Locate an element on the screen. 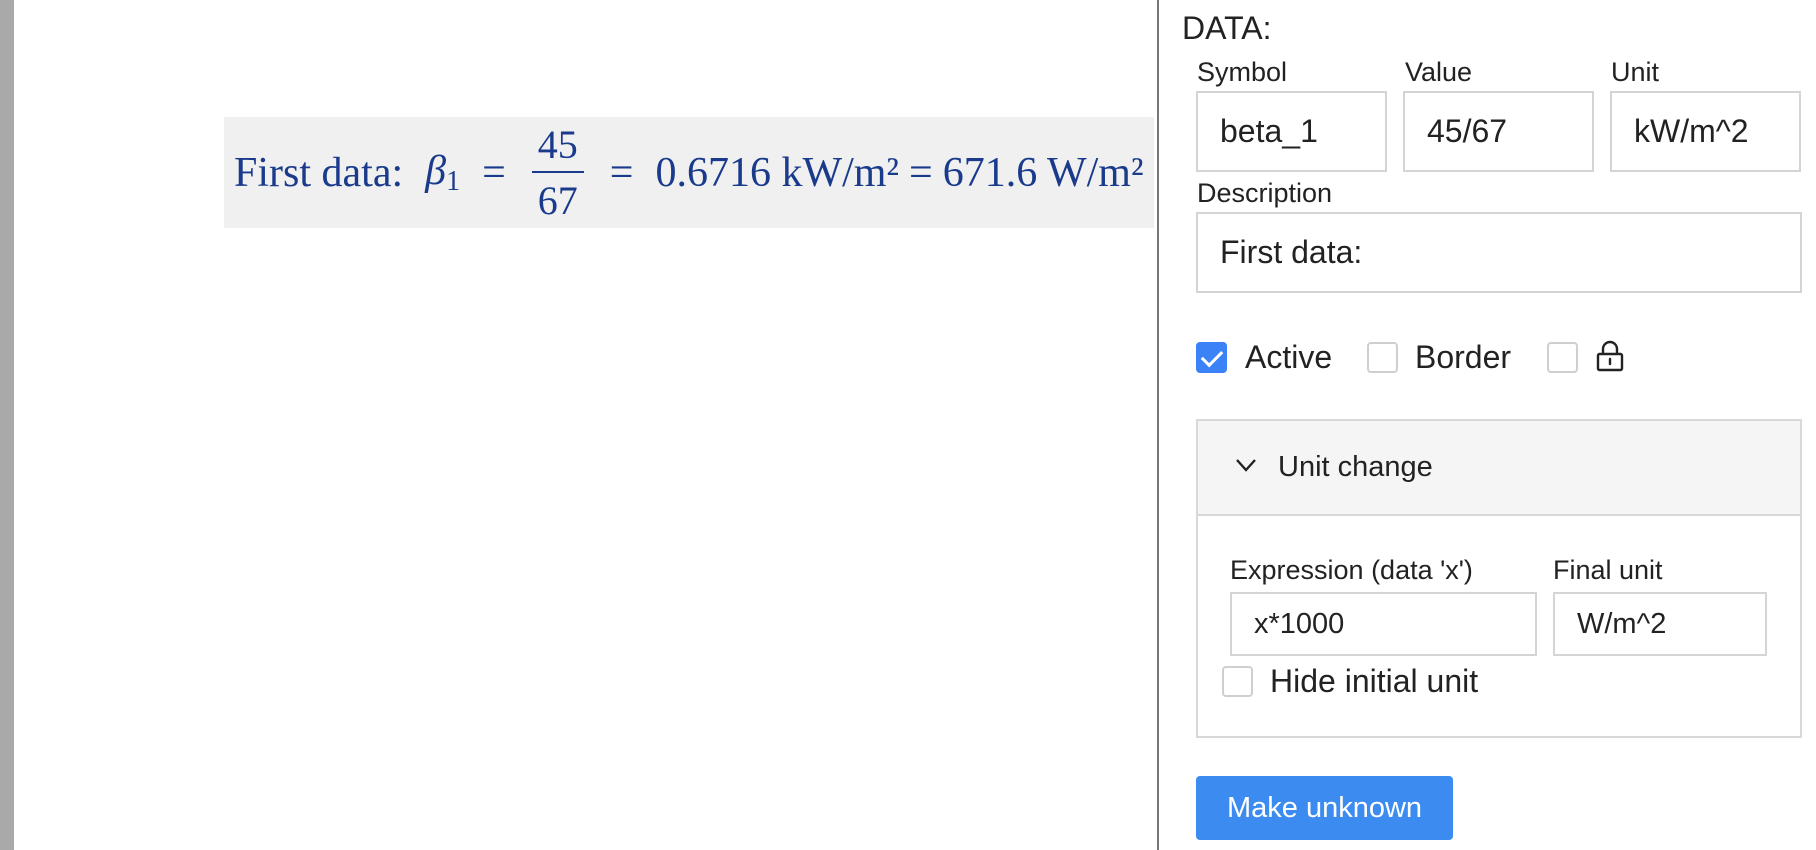 Image resolution: width=1816 pixels, height=850 pixels. active-checkbox is located at coordinates (1211, 357).